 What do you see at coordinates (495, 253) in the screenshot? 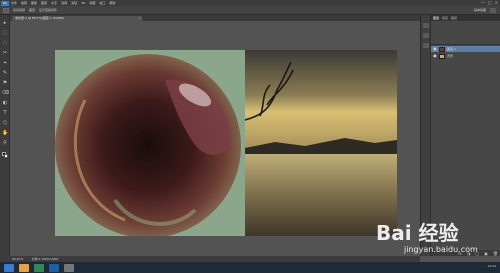
I see `trash-icon: 🗑` at bounding box center [495, 253].